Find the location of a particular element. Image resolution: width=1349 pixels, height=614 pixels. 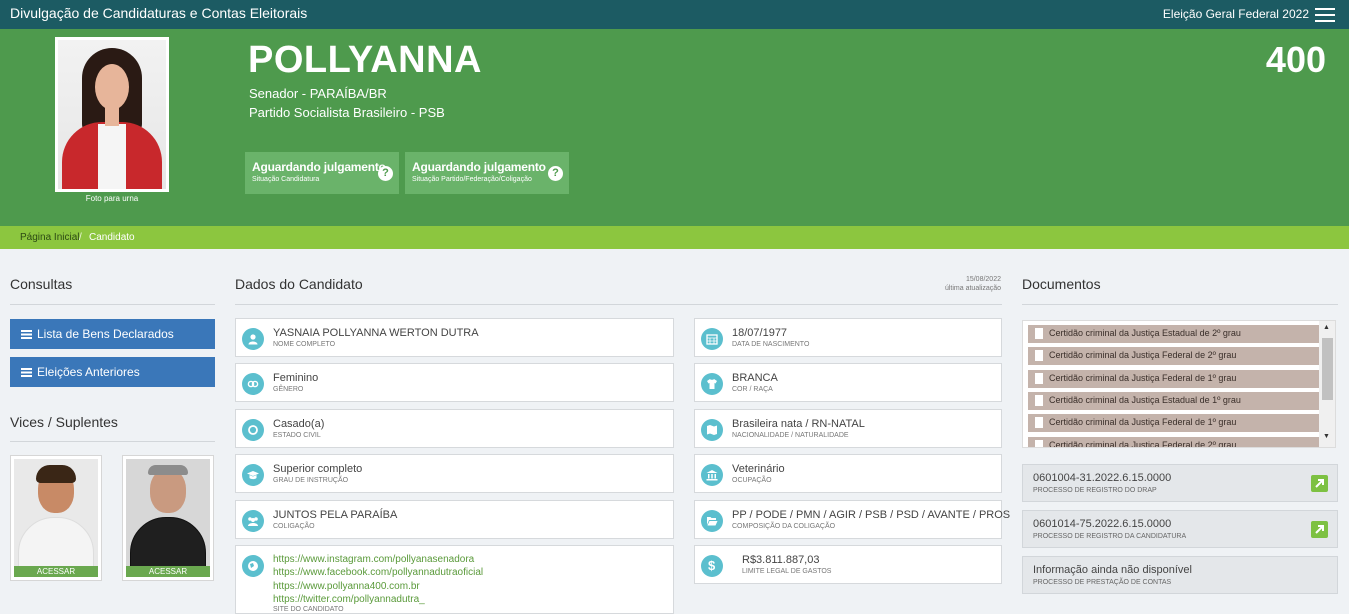

candidate-photo is located at coordinates (112, 114).